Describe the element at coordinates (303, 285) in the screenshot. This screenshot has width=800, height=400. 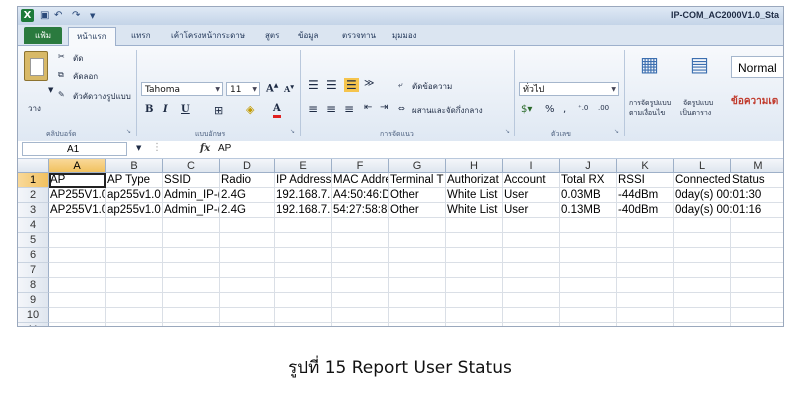
I see `cell-e8` at that location.